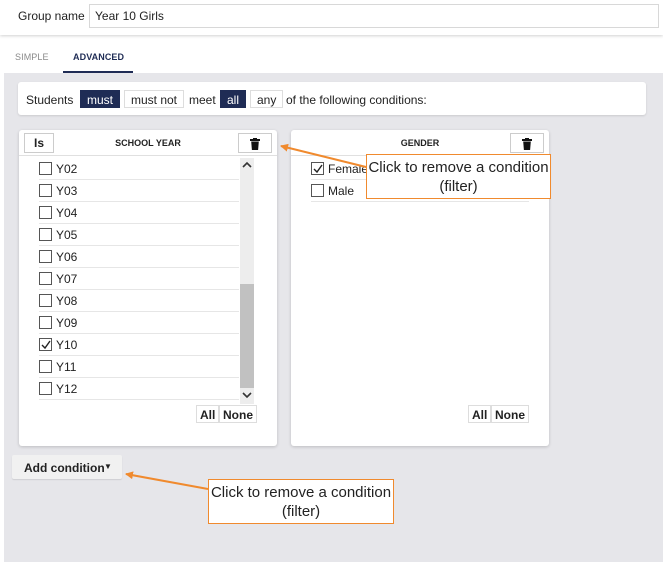  I want to click on school-year-option: Y03, so click(139, 191).